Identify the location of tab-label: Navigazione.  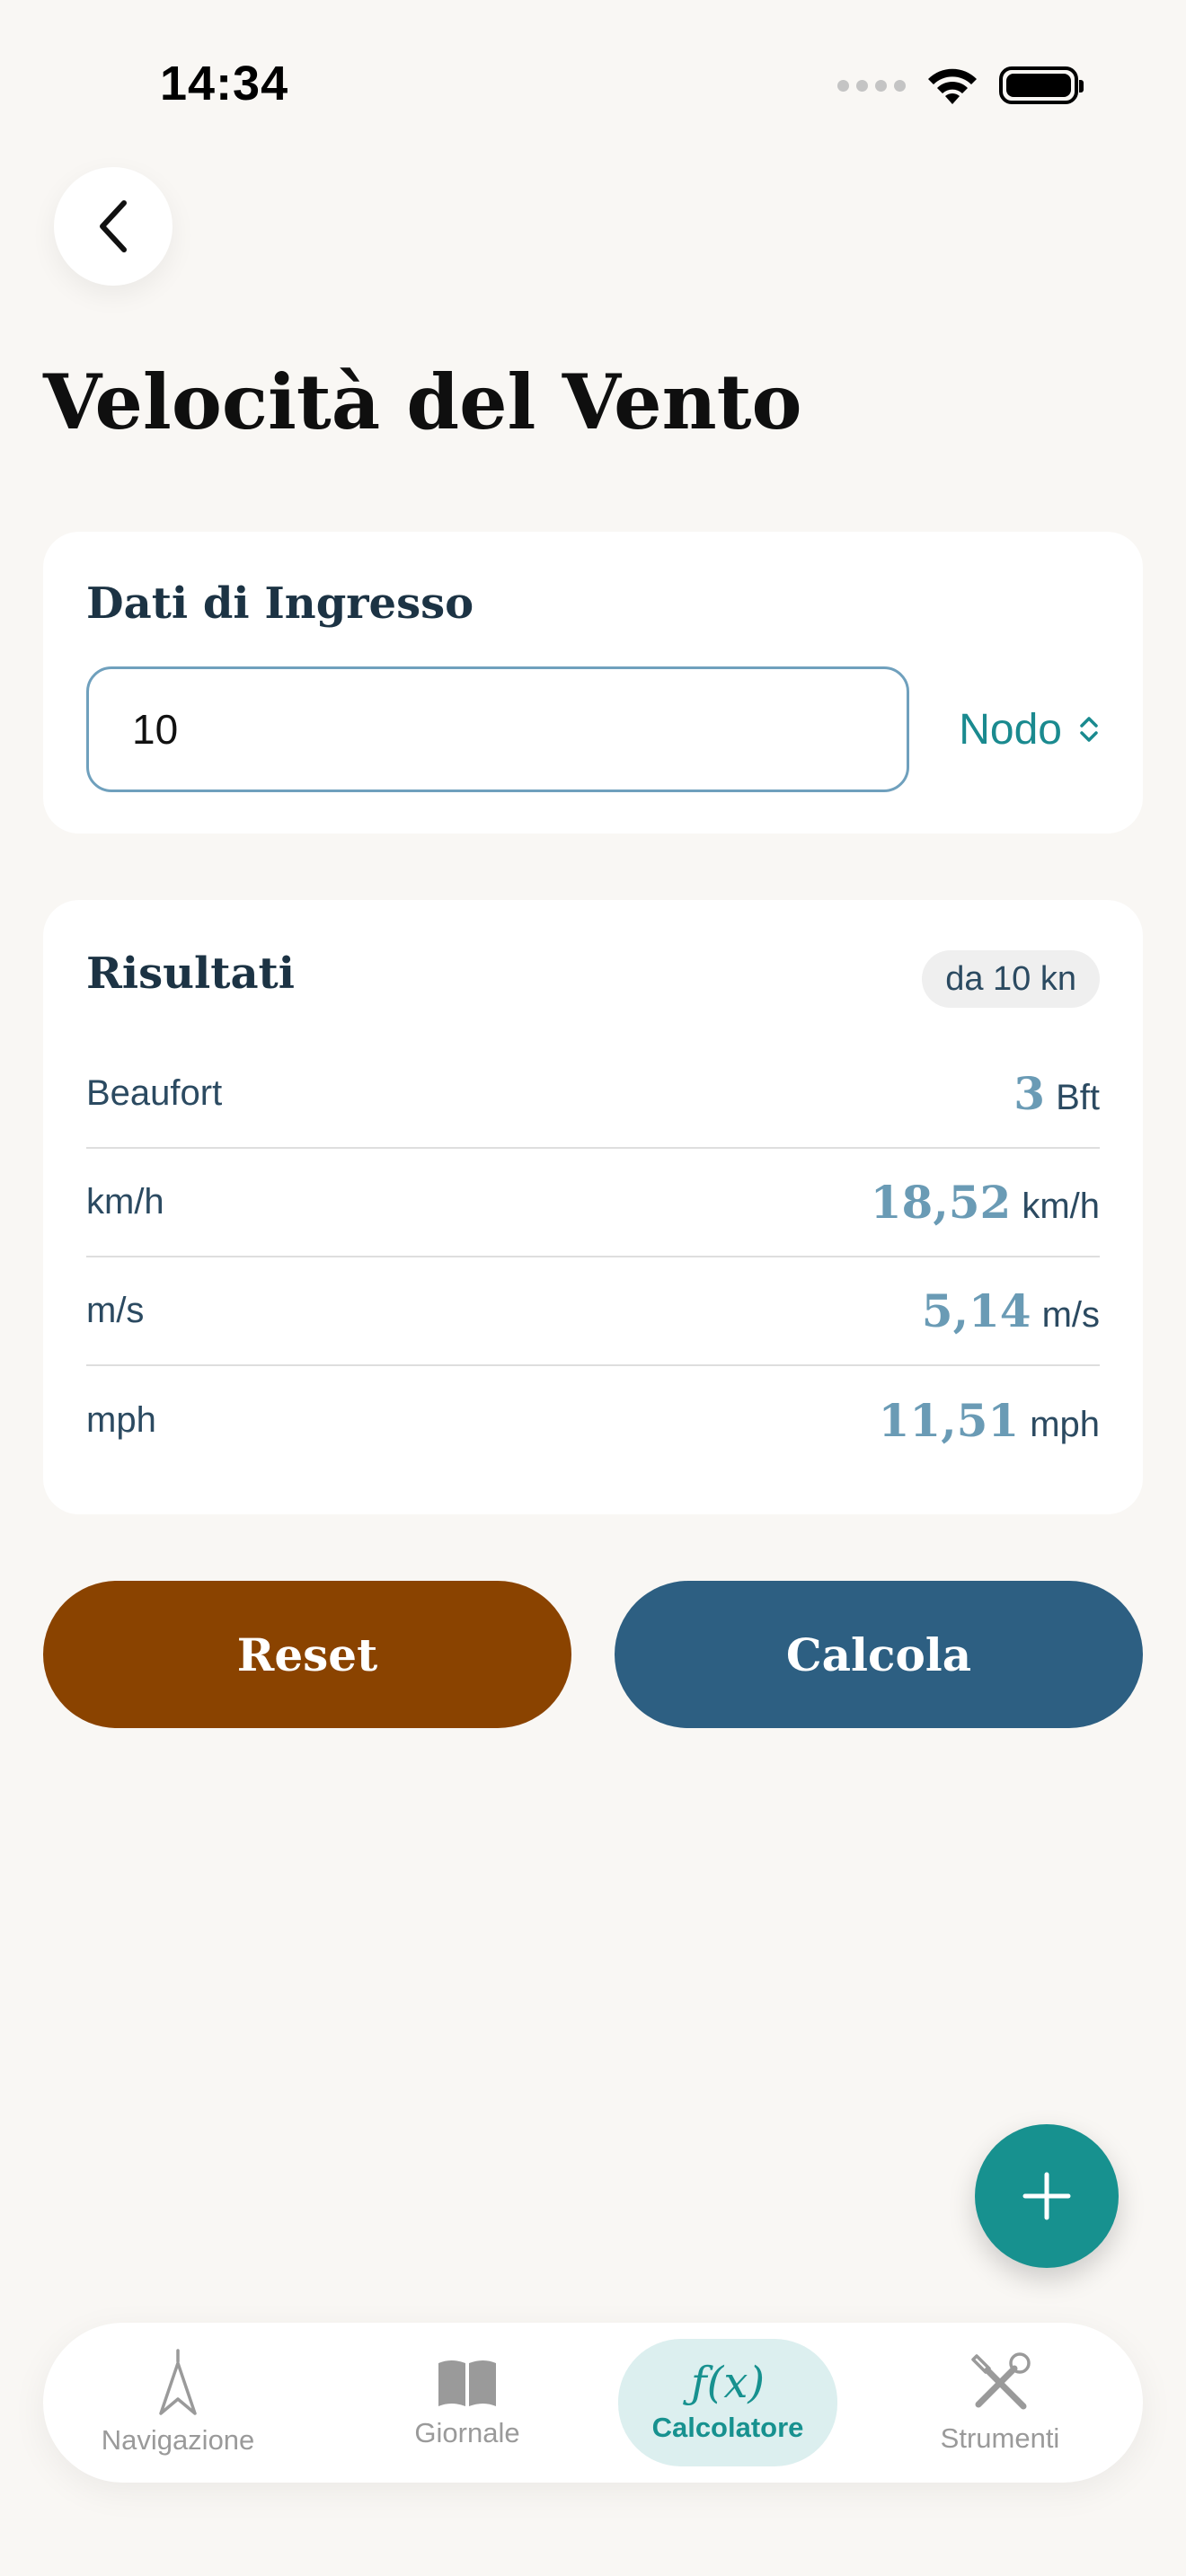
(178, 2440).